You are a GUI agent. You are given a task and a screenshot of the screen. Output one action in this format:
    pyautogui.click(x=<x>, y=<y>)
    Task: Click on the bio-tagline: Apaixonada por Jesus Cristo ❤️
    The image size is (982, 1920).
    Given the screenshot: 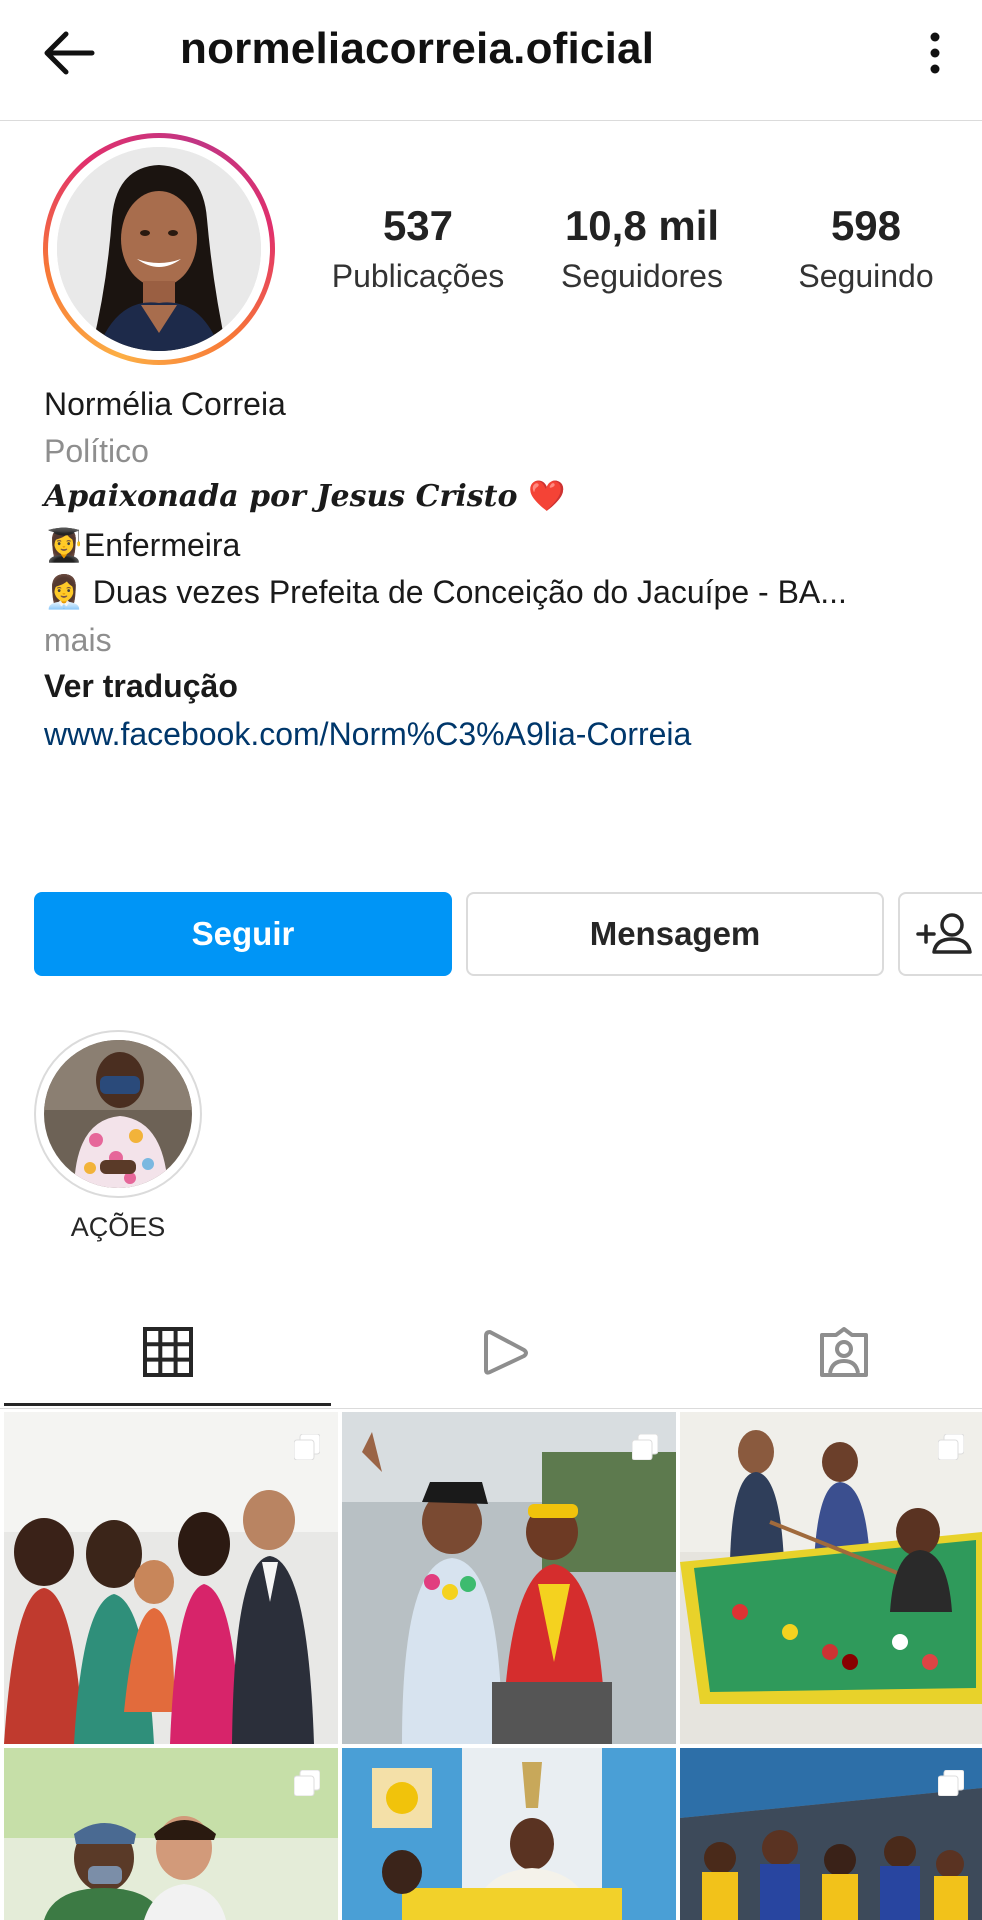 What is the action you would take?
    pyautogui.click(x=304, y=497)
    